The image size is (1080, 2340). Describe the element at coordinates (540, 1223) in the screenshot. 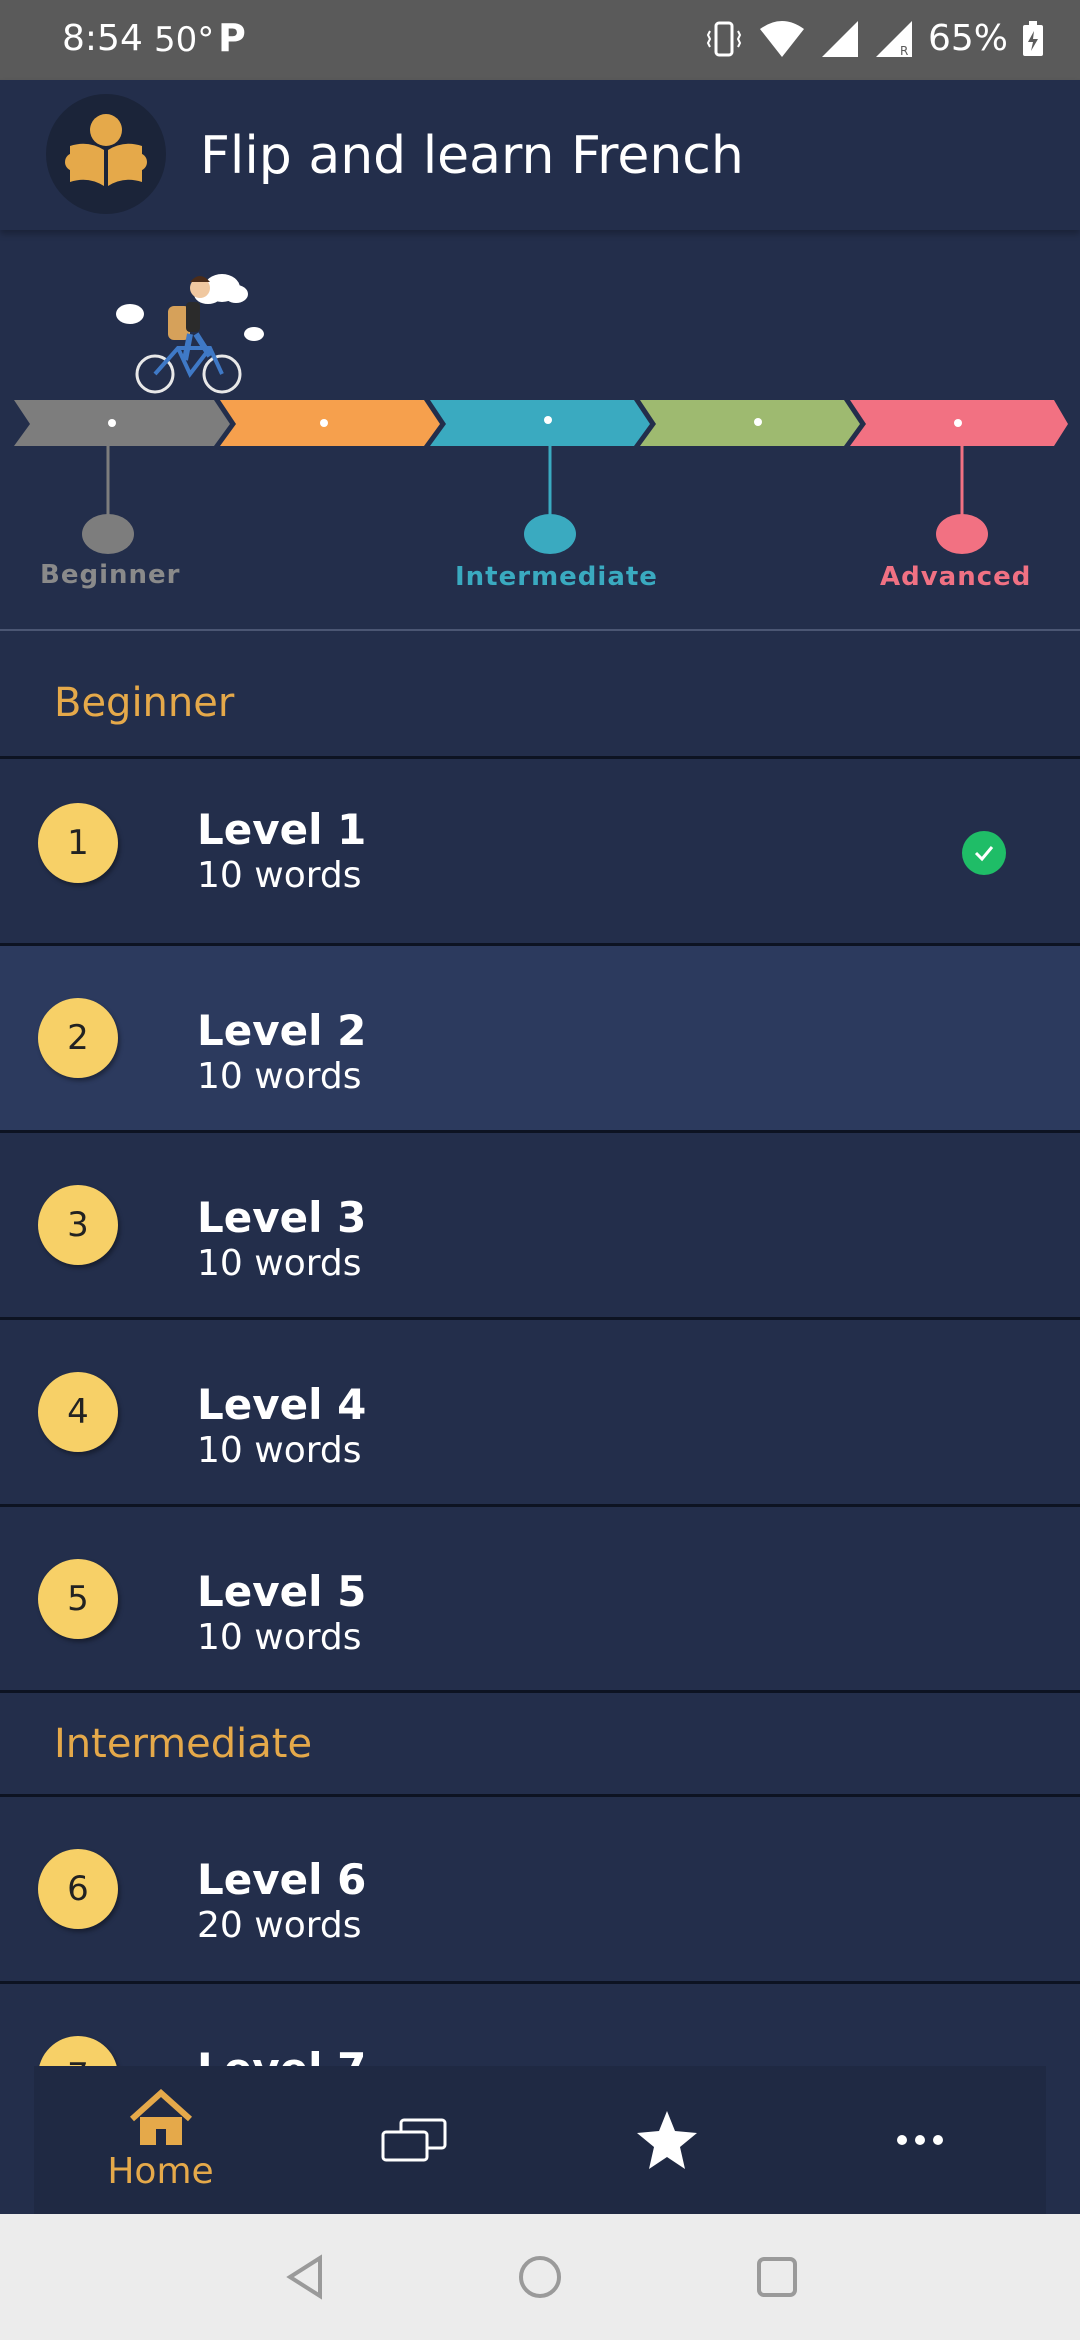

I see `level-row-3: 3 Level 3 10 words` at that location.